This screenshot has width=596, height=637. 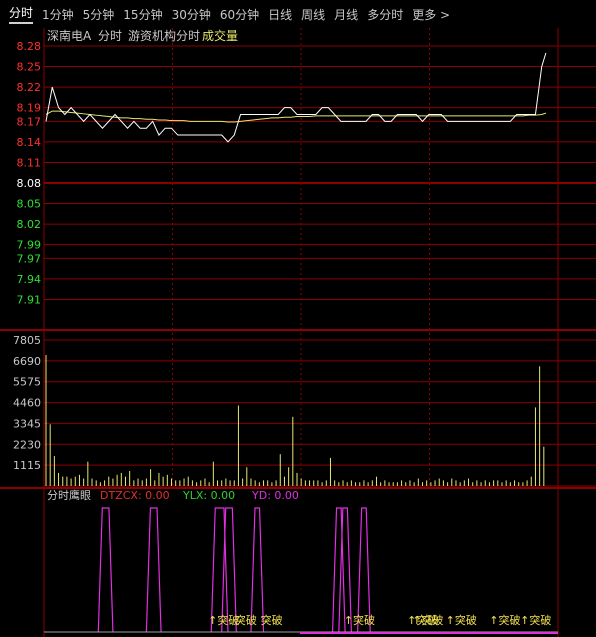 I want to click on volume-axis: 7805 6690 5575 4460 3345 2230 1115, so click(x=27, y=403).